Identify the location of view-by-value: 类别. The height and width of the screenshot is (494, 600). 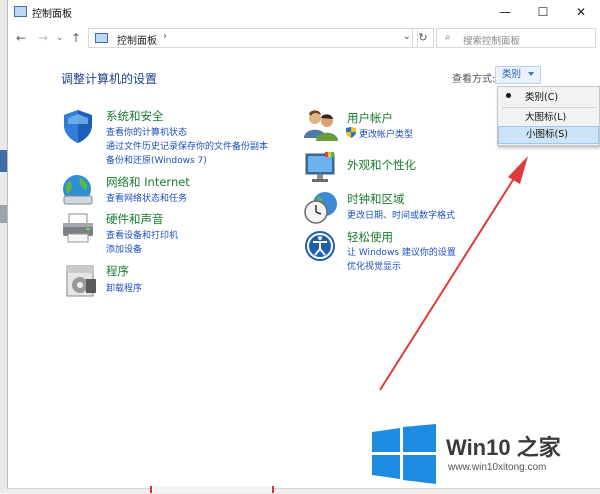
(512, 74).